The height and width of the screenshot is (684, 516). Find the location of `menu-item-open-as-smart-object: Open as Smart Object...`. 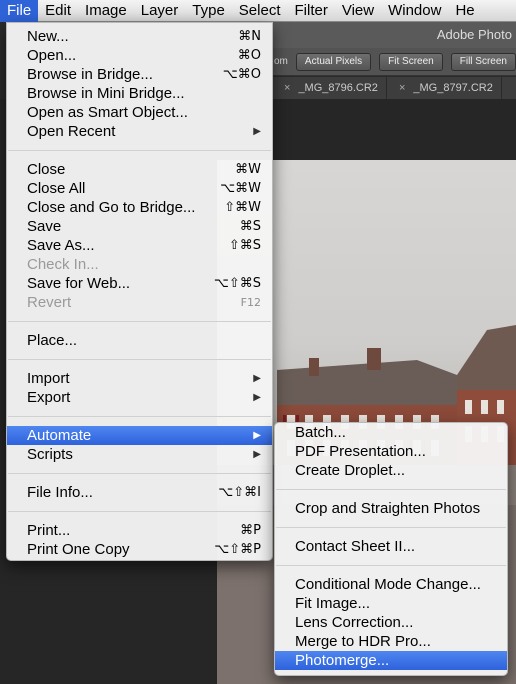

menu-item-open-as-smart-object: Open as Smart Object... is located at coordinates (139, 112).